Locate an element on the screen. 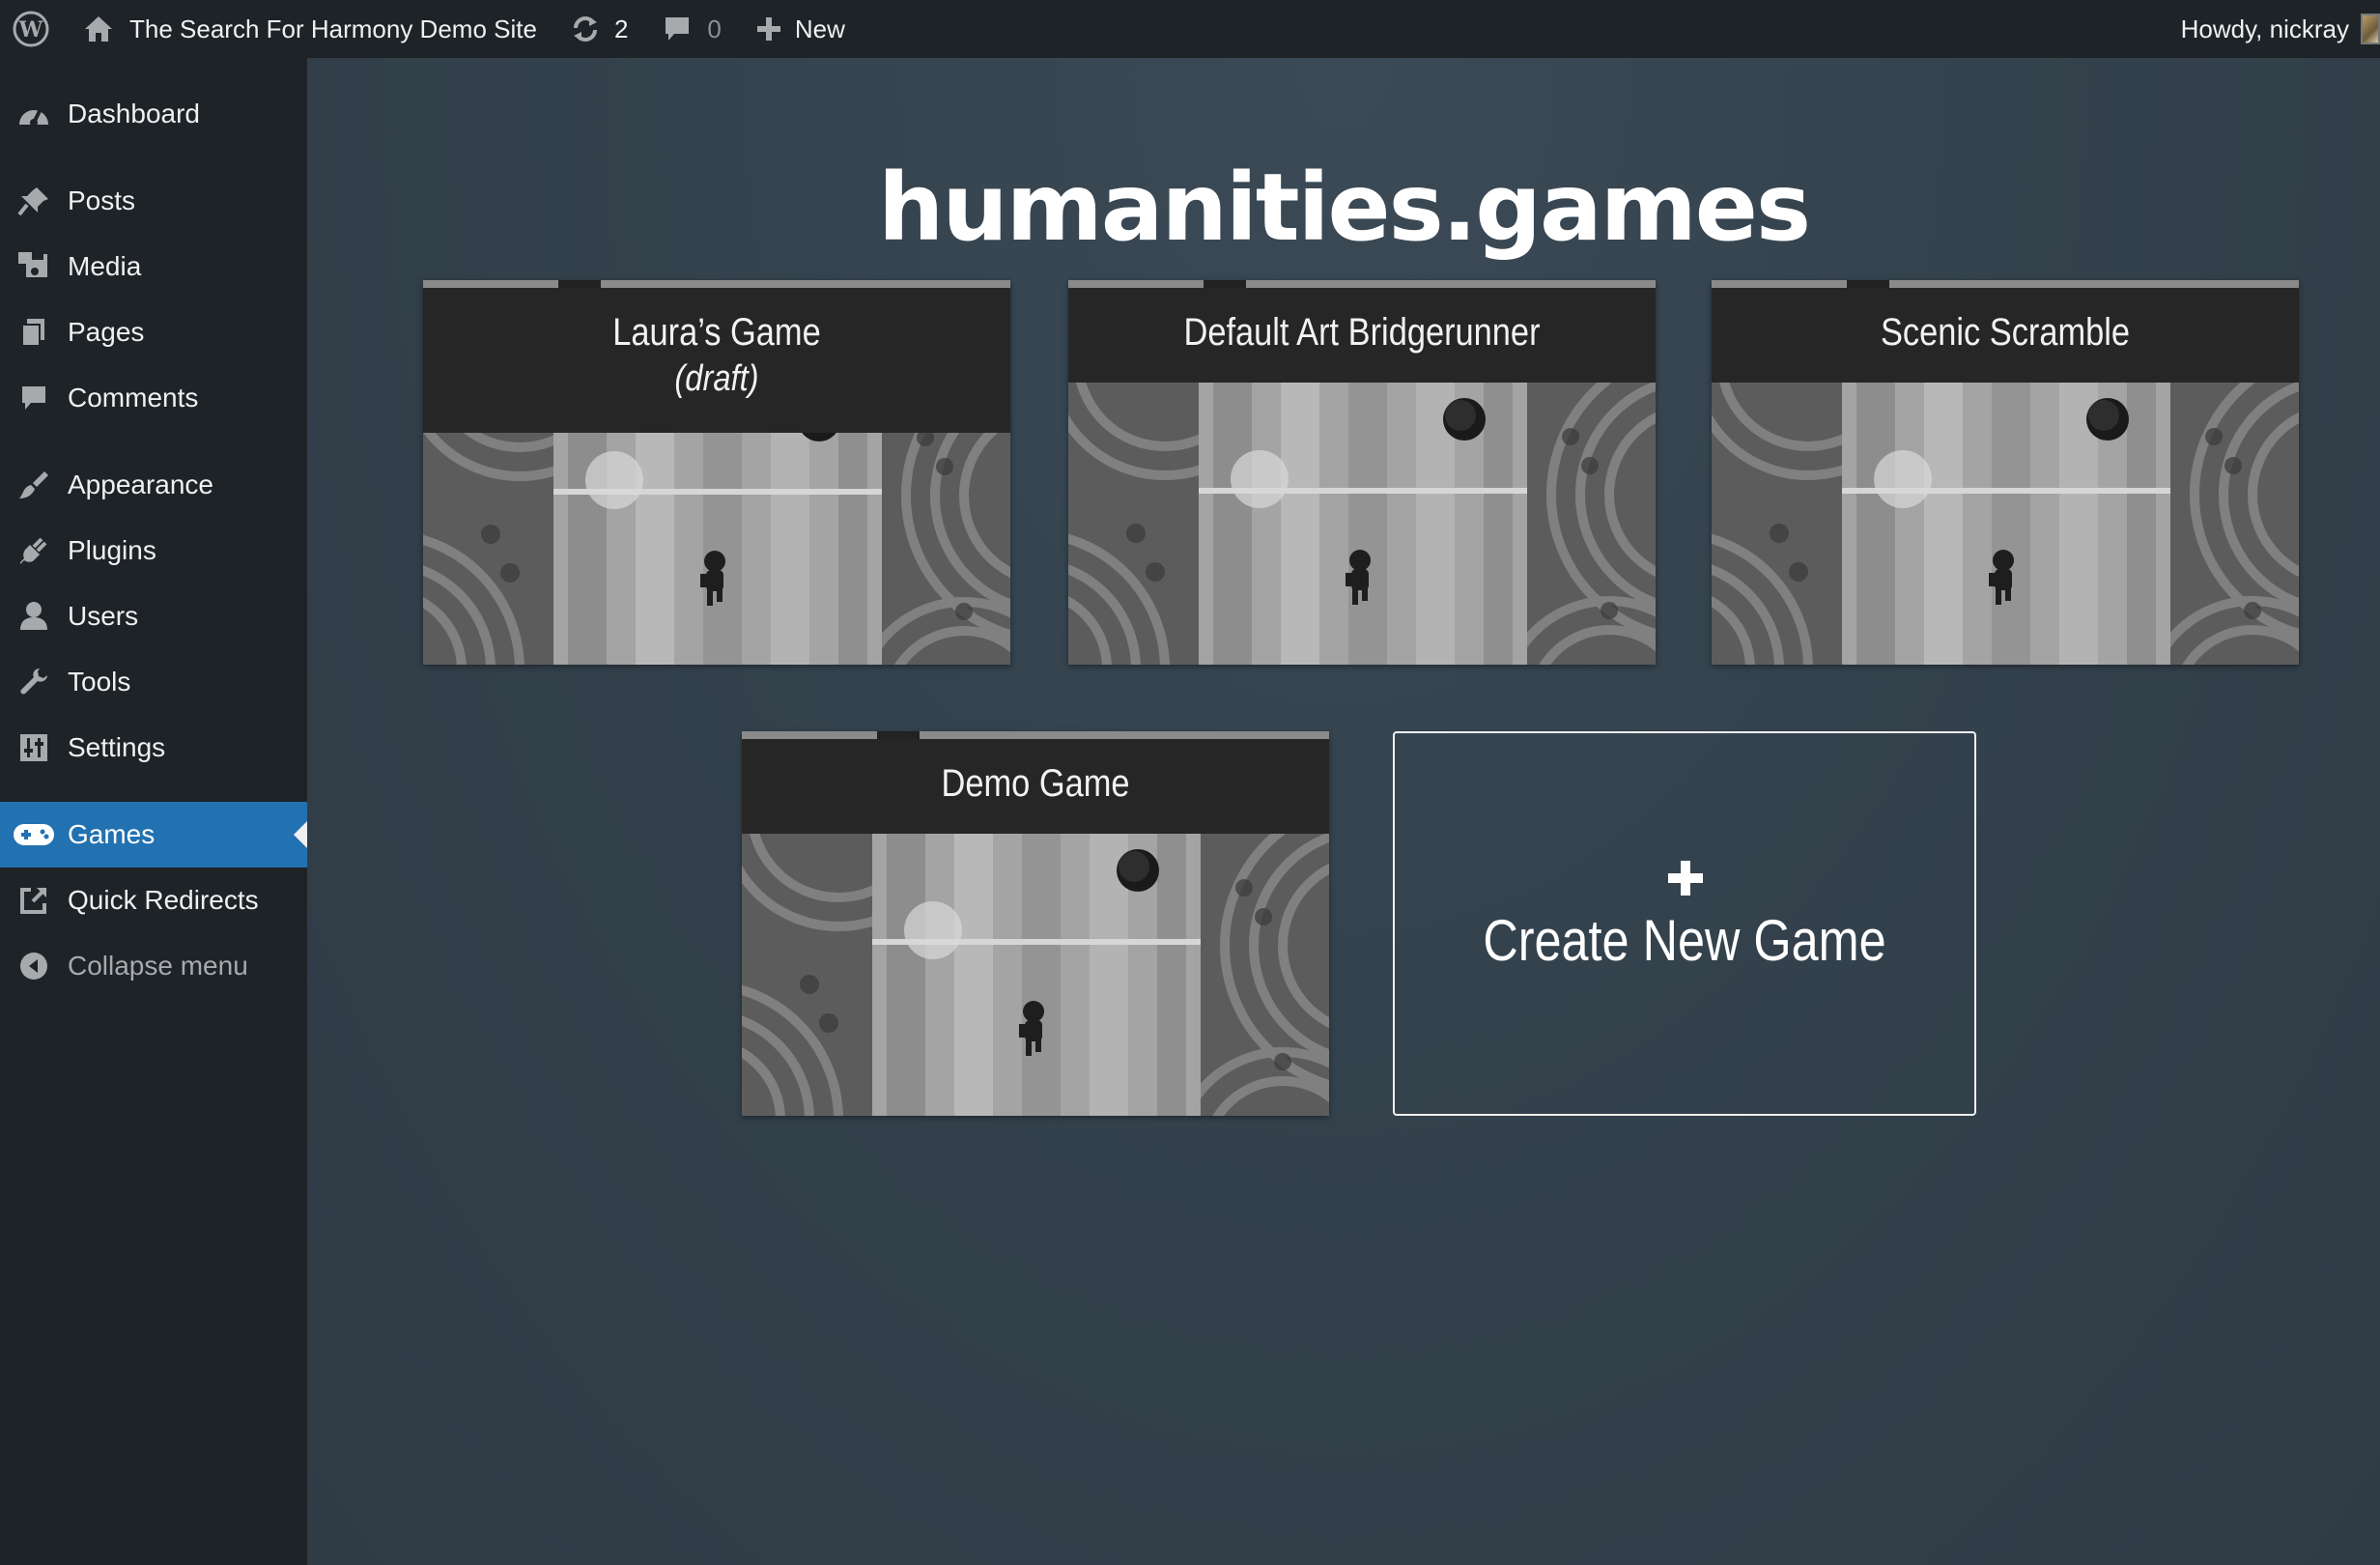 Image resolution: width=2380 pixels, height=1565 pixels. game-title: Laura’s Game is located at coordinates (717, 332).